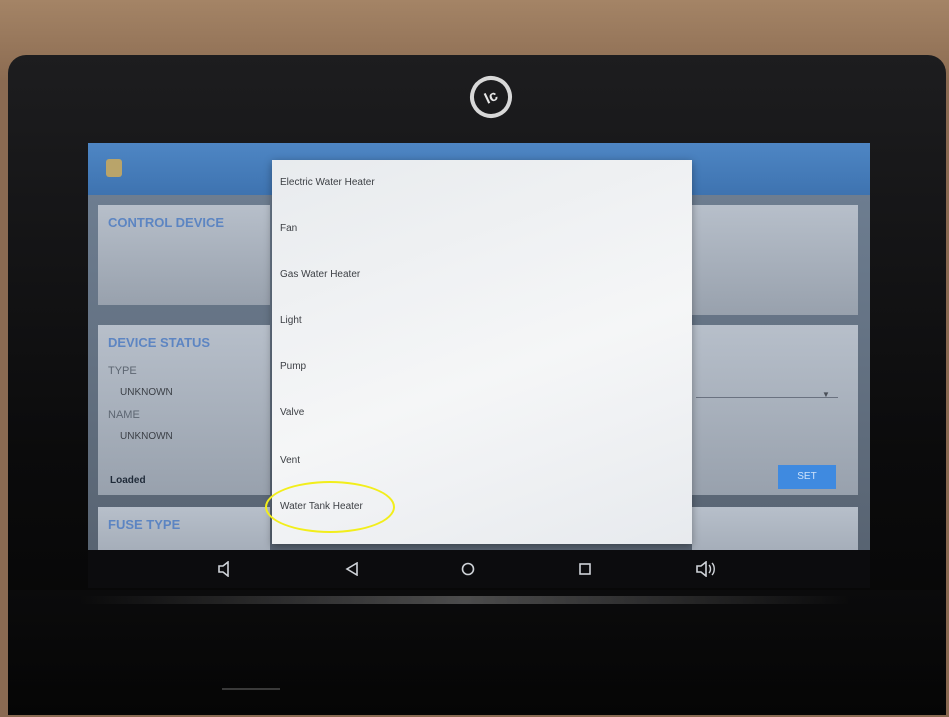 The image size is (949, 717). I want to click on device-status-title: DEVICE STATUS, so click(159, 342).